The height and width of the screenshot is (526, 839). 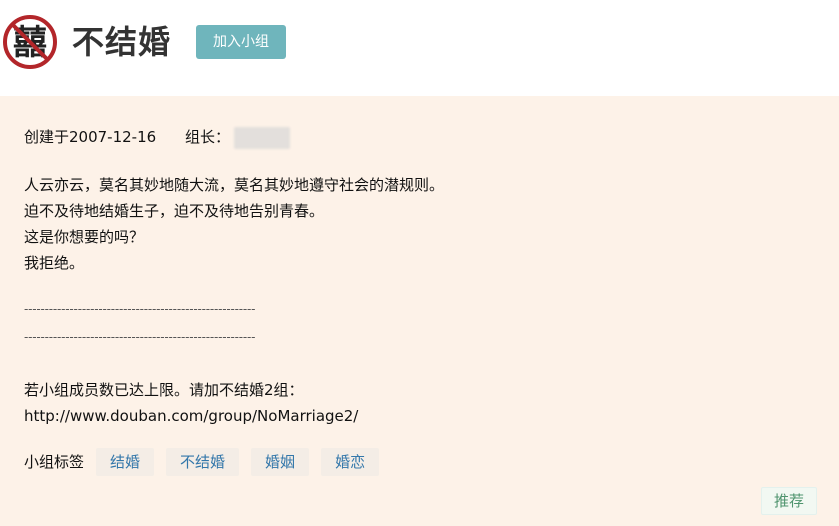 What do you see at coordinates (241, 42) in the screenshot?
I see `join-group-button: 加入小组` at bounding box center [241, 42].